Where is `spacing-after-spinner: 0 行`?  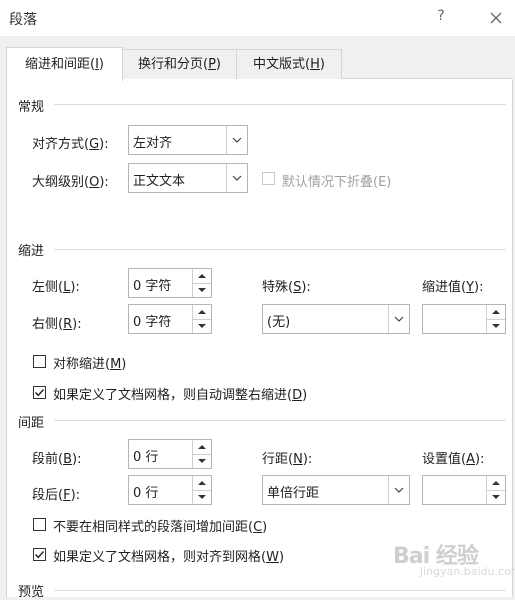
spacing-after-spinner: 0 行 is located at coordinates (170, 490).